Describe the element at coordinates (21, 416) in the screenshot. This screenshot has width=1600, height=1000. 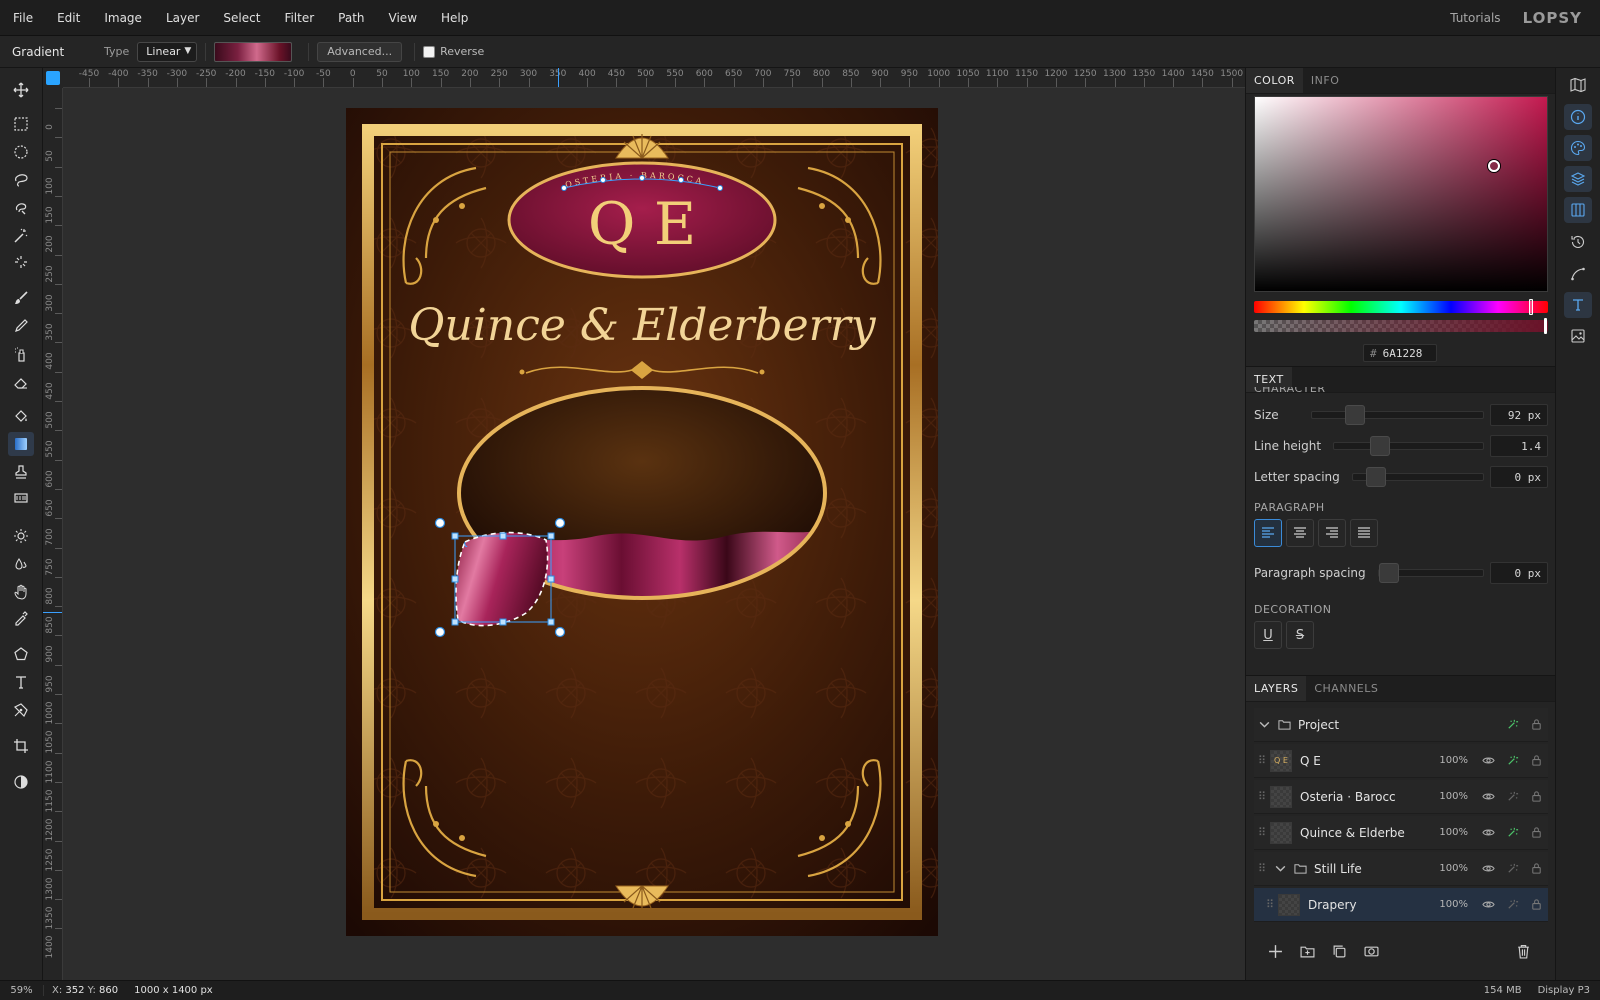
I see `bucket-tool` at that location.